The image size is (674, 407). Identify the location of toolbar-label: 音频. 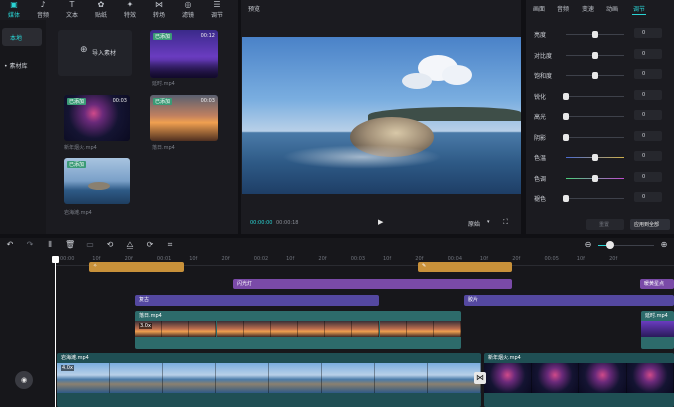
(42, 15).